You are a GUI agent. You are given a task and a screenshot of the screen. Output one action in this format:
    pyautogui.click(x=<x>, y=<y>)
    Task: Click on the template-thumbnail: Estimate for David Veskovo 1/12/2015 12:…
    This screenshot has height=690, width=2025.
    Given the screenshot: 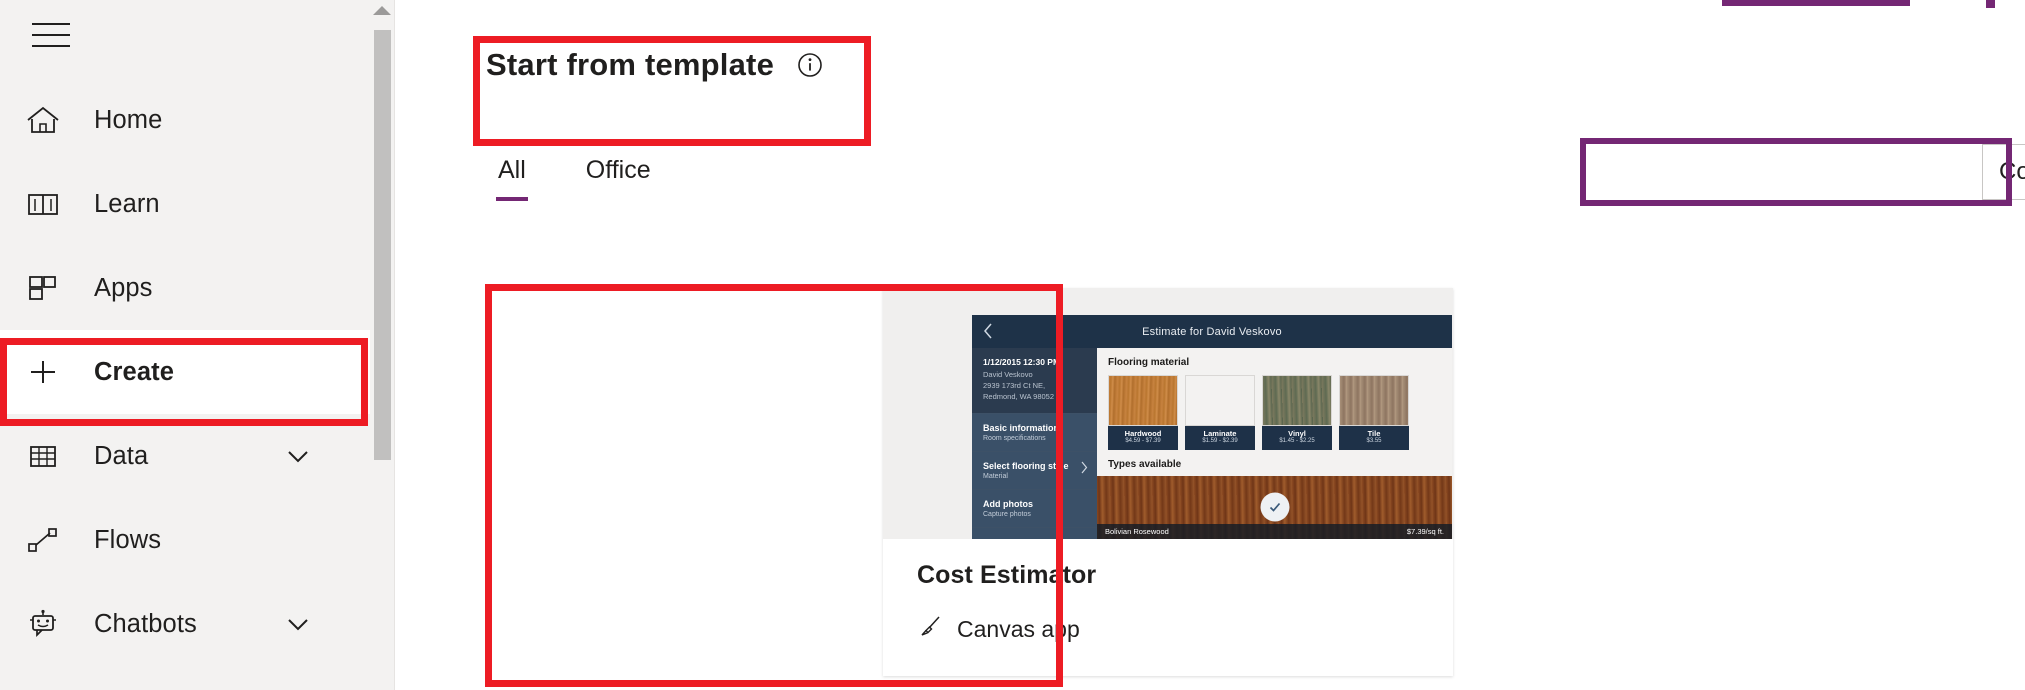 What is the action you would take?
    pyautogui.click(x=1168, y=413)
    